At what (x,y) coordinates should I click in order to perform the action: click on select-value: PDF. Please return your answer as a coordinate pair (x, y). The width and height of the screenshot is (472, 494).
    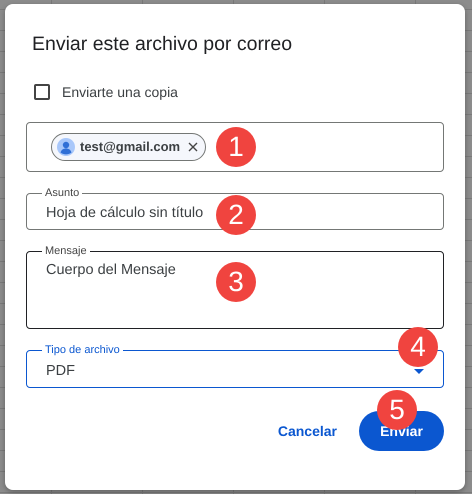
    Looking at the image, I should click on (60, 371).